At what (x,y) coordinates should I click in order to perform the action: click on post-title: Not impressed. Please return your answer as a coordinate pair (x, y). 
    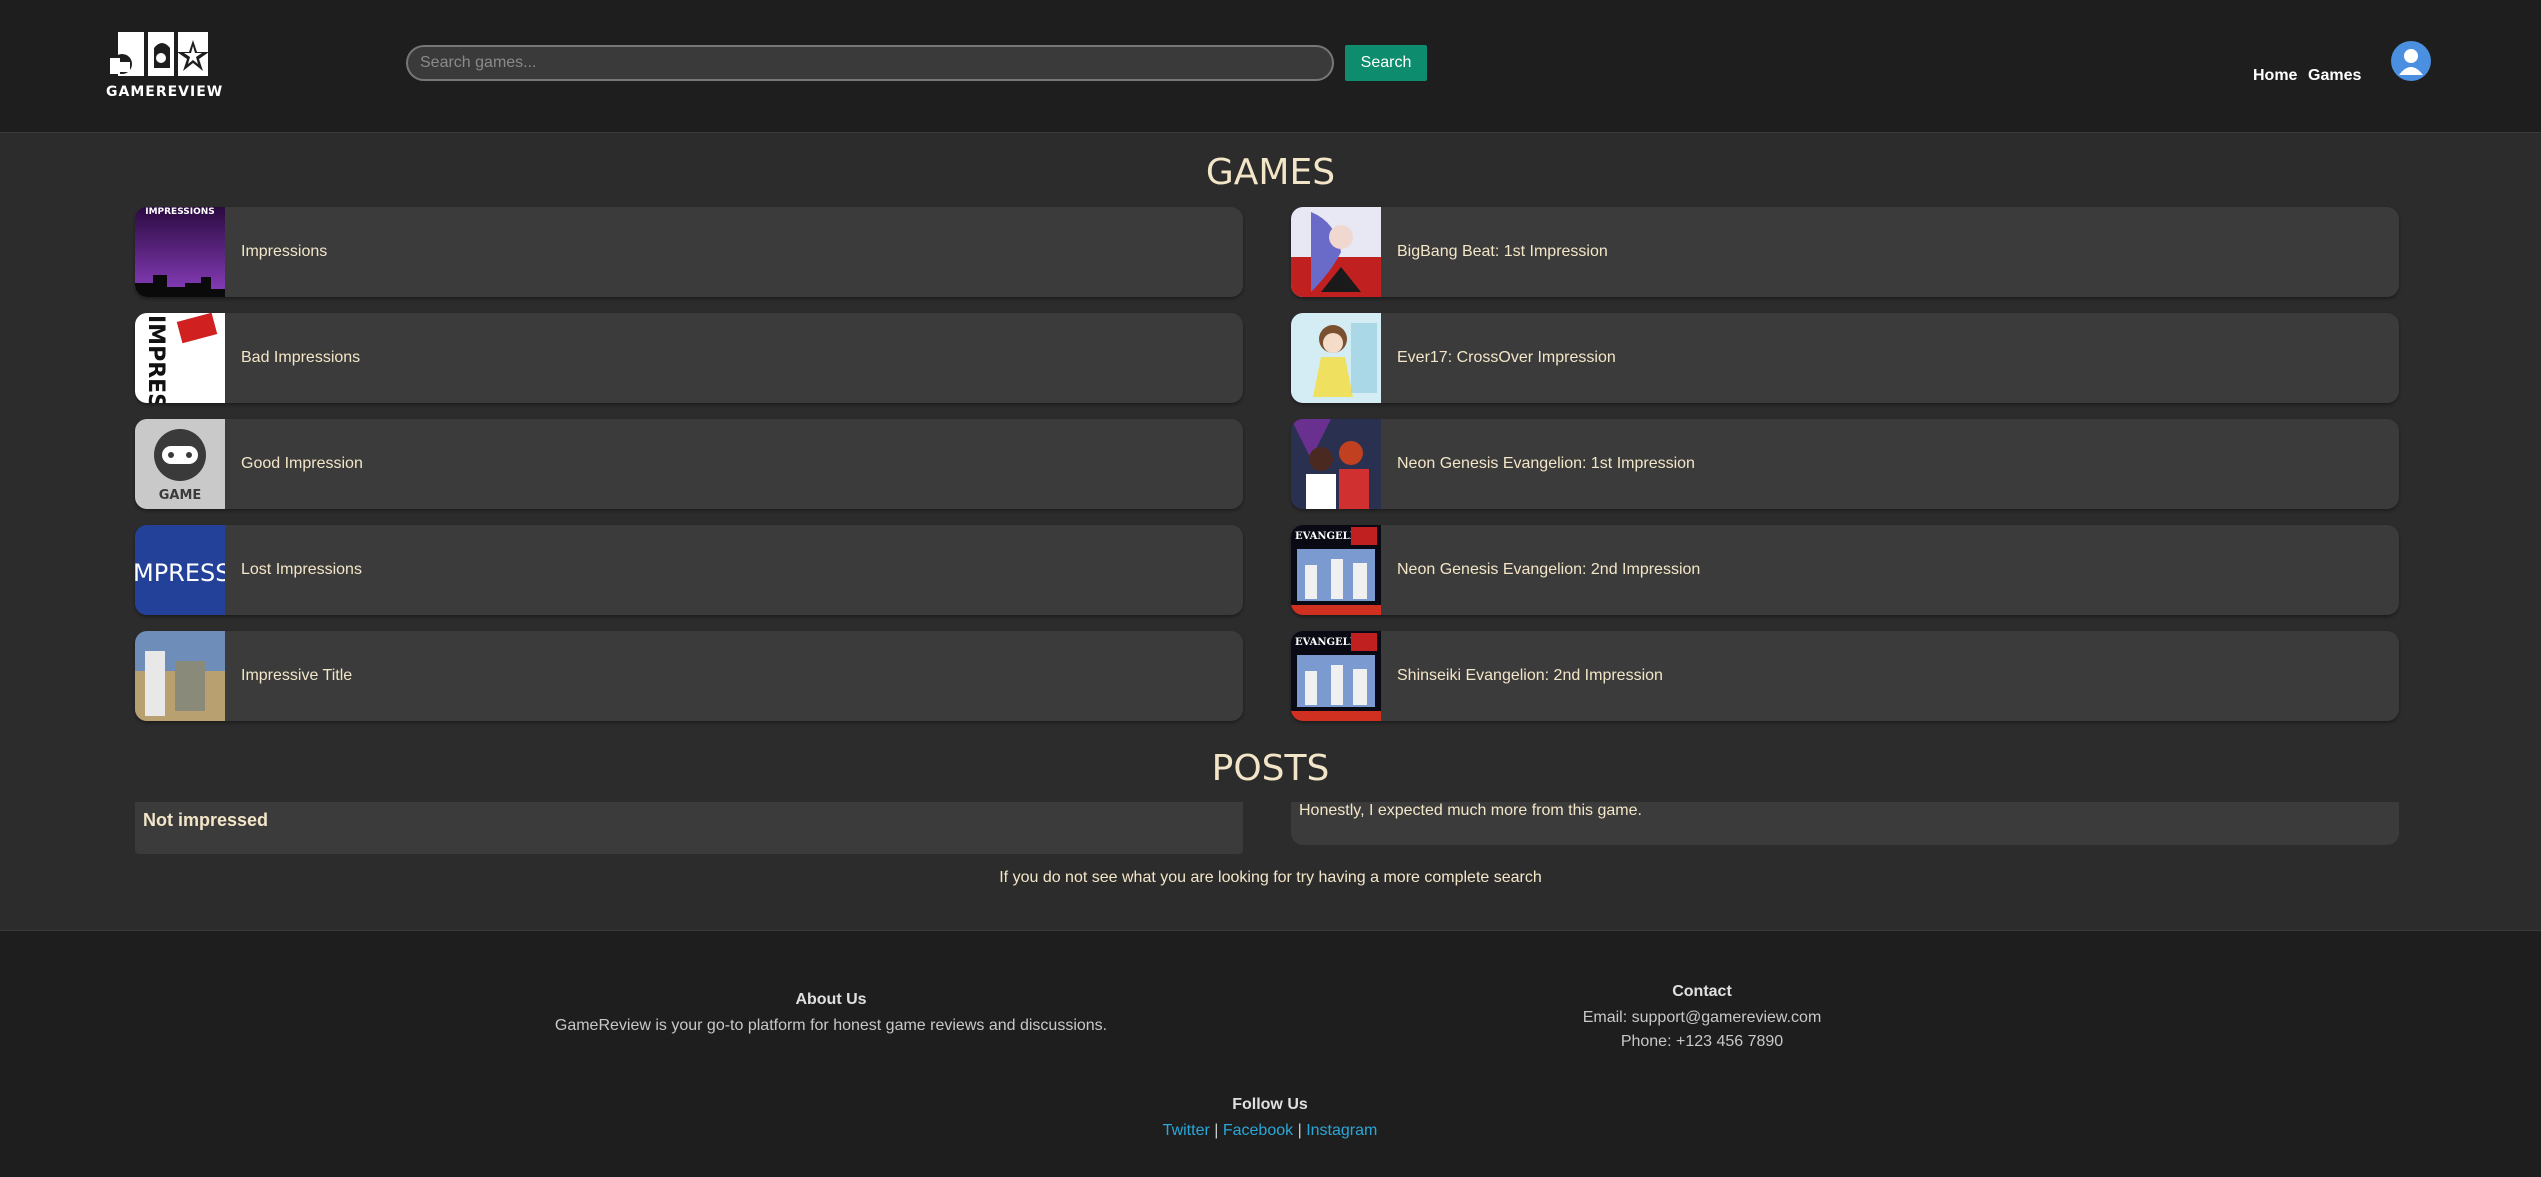
    Looking at the image, I should click on (206, 820).